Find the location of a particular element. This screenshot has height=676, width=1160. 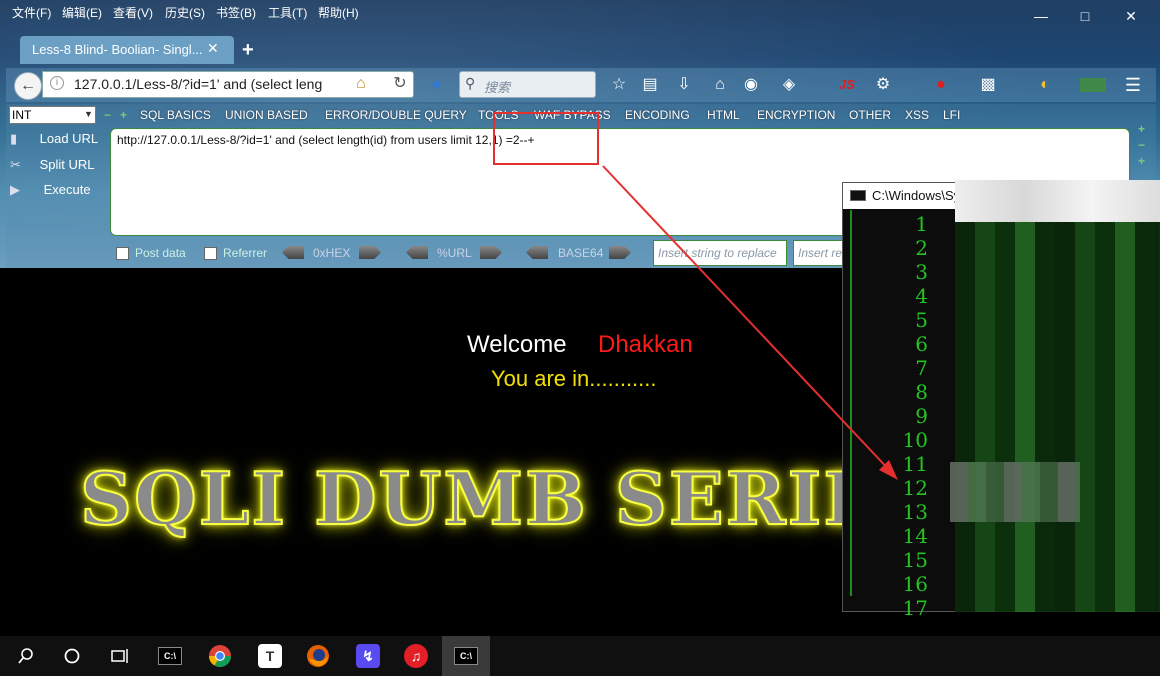

menu-history: 历史(S) is located at coordinates (185, 12).